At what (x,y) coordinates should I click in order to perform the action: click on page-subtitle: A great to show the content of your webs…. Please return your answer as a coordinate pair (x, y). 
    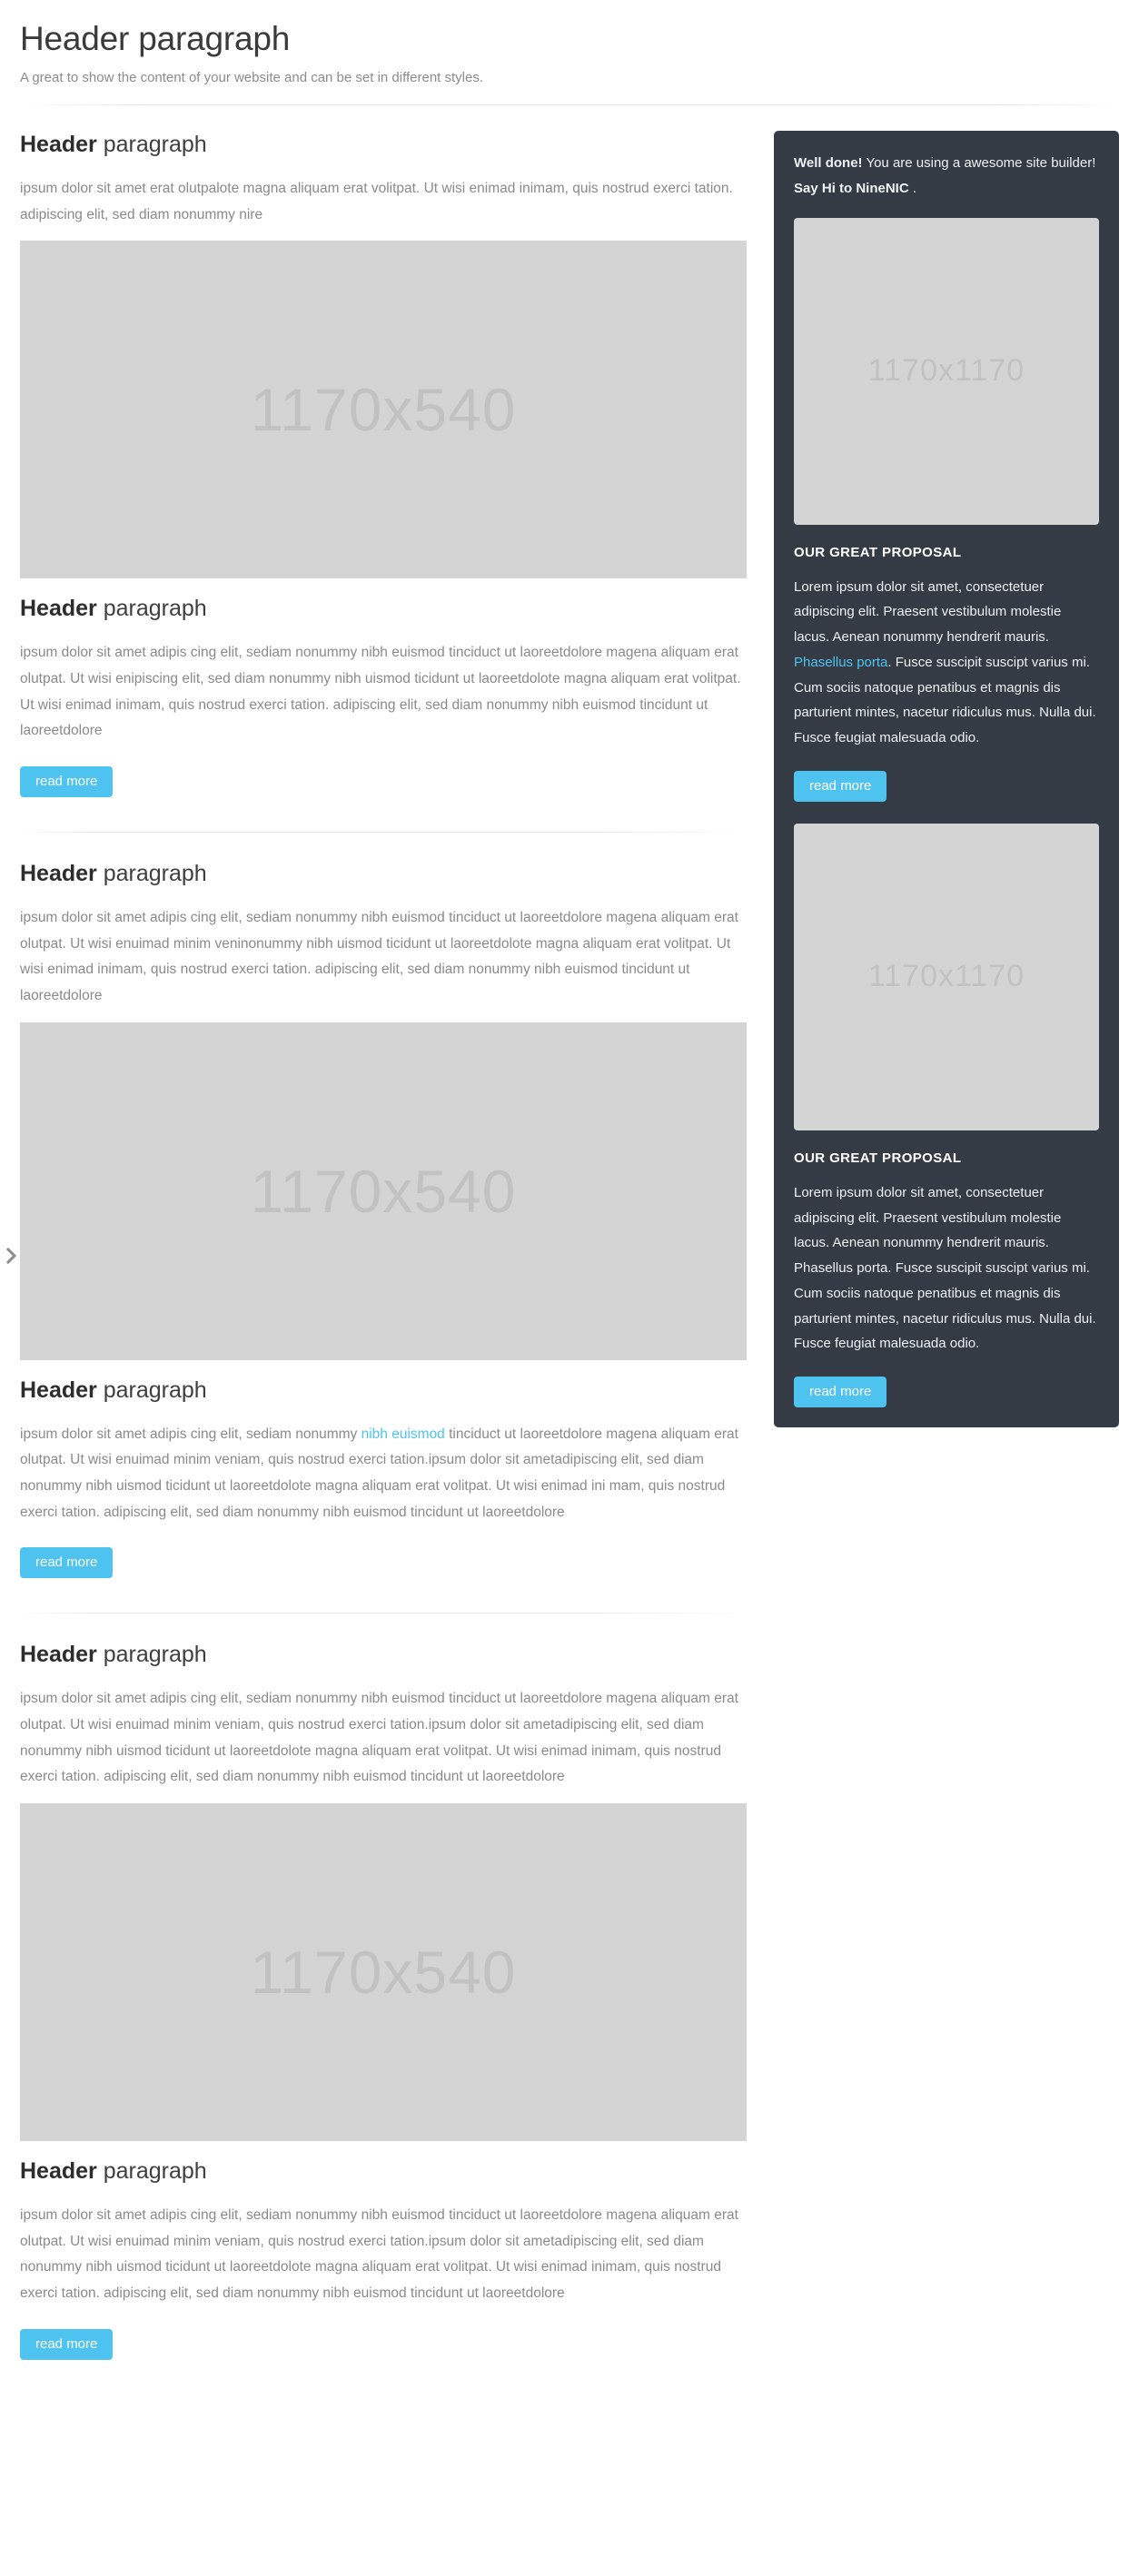
    Looking at the image, I should click on (252, 77).